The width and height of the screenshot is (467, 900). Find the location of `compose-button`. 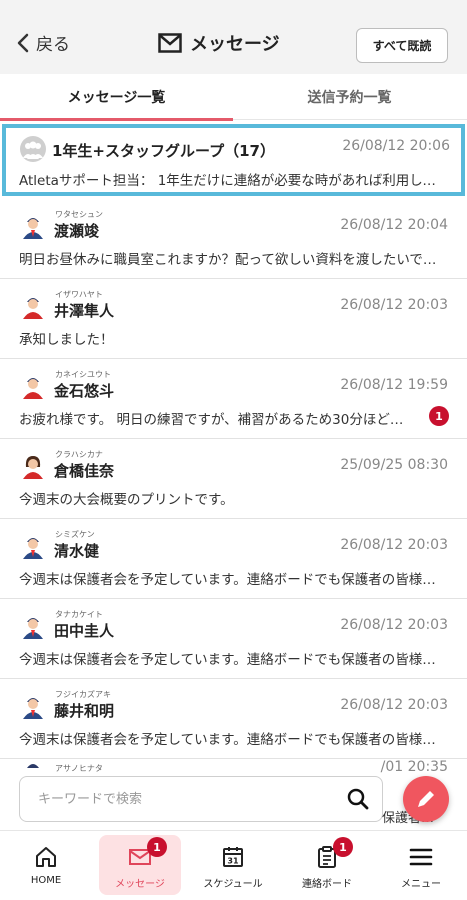

compose-button is located at coordinates (426, 799).